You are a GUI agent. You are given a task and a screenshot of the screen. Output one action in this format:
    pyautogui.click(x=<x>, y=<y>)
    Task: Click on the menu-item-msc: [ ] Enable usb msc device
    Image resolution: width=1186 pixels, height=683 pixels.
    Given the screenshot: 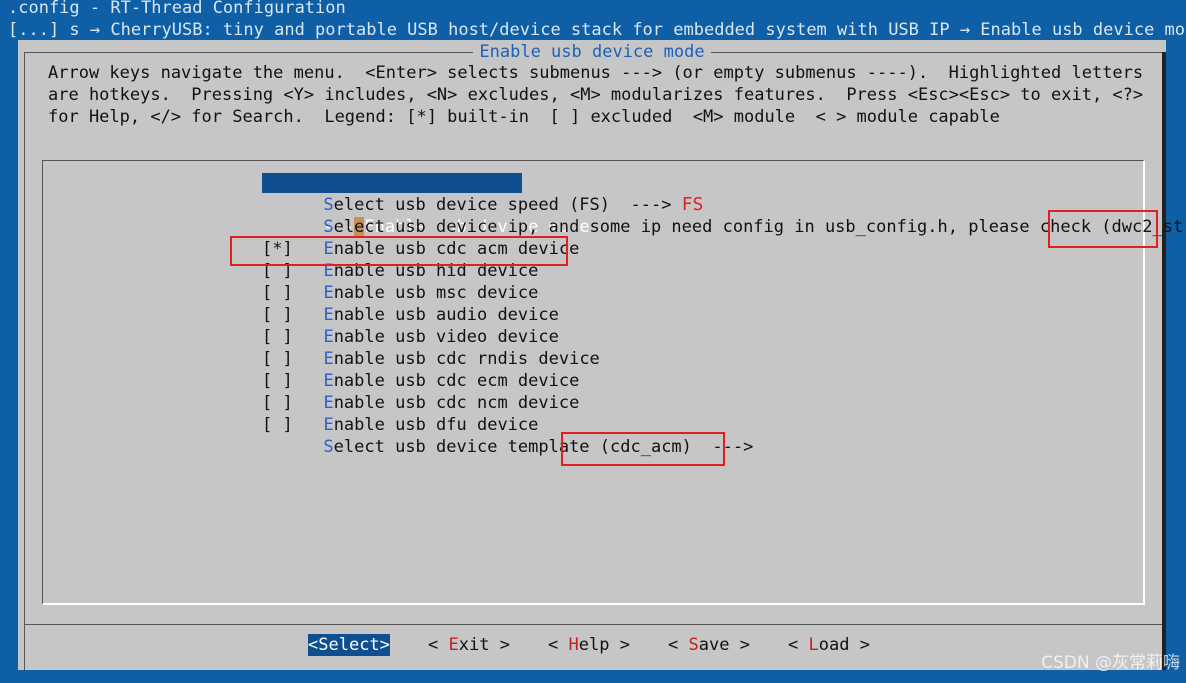 What is the action you would take?
    pyautogui.click(x=400, y=293)
    